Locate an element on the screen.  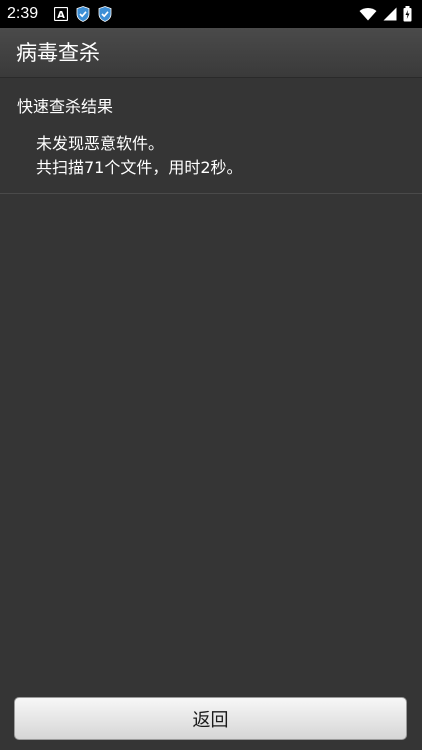
signal-icon is located at coordinates (390, 14).